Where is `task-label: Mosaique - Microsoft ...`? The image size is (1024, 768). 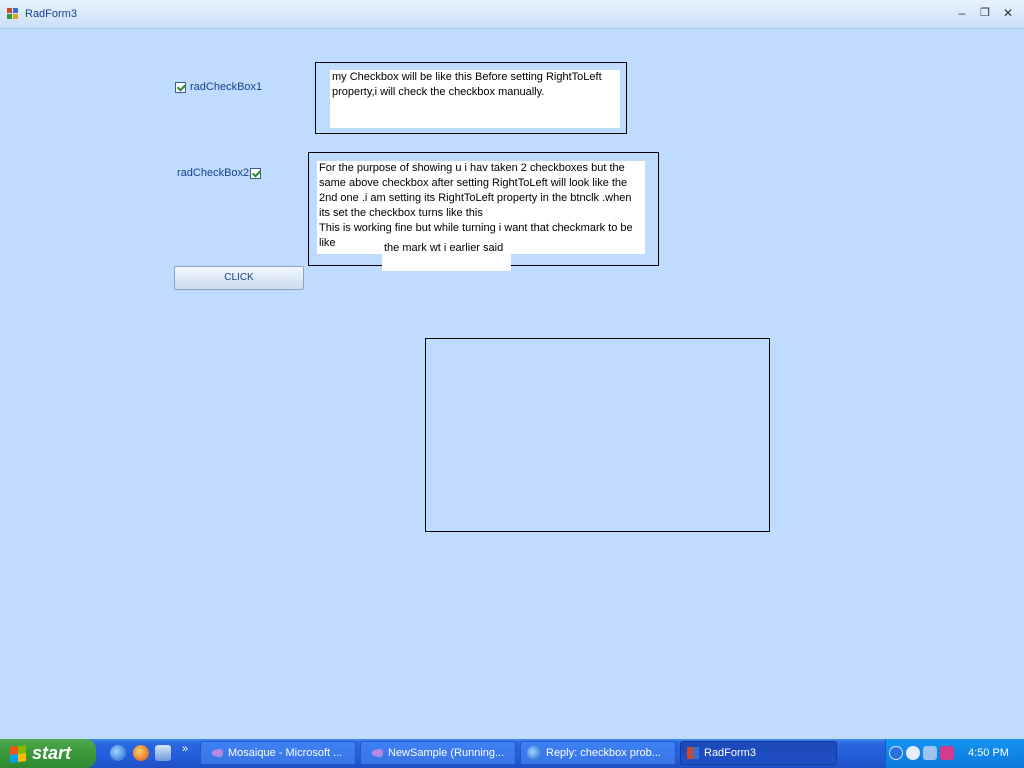
task-label: Mosaique - Microsoft ... is located at coordinates (285, 753).